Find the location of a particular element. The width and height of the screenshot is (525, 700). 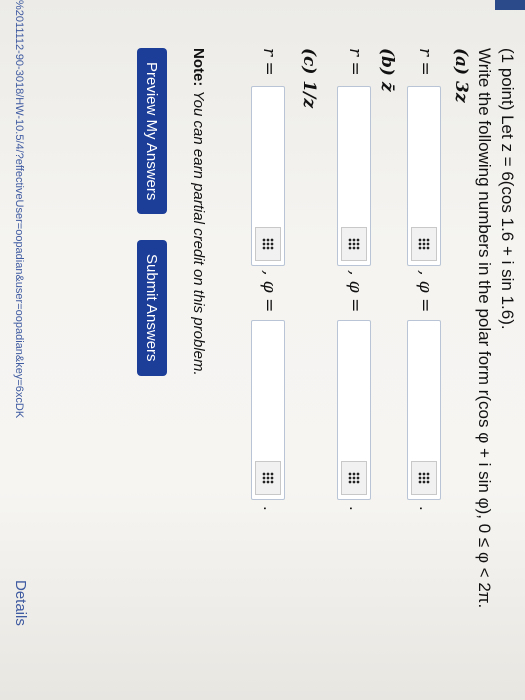

part-b-period: . is located at coordinates (355, 508).